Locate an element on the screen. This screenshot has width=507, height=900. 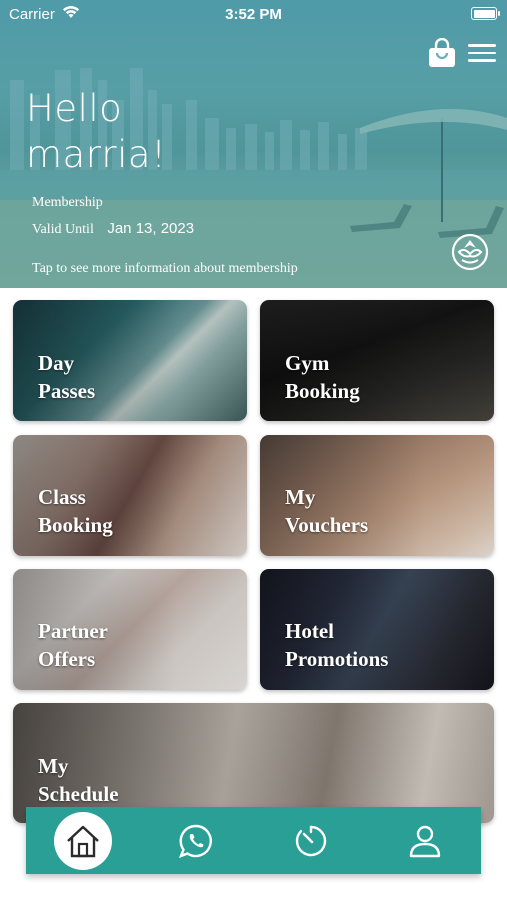
brand-logo-icon is located at coordinates (470, 252).